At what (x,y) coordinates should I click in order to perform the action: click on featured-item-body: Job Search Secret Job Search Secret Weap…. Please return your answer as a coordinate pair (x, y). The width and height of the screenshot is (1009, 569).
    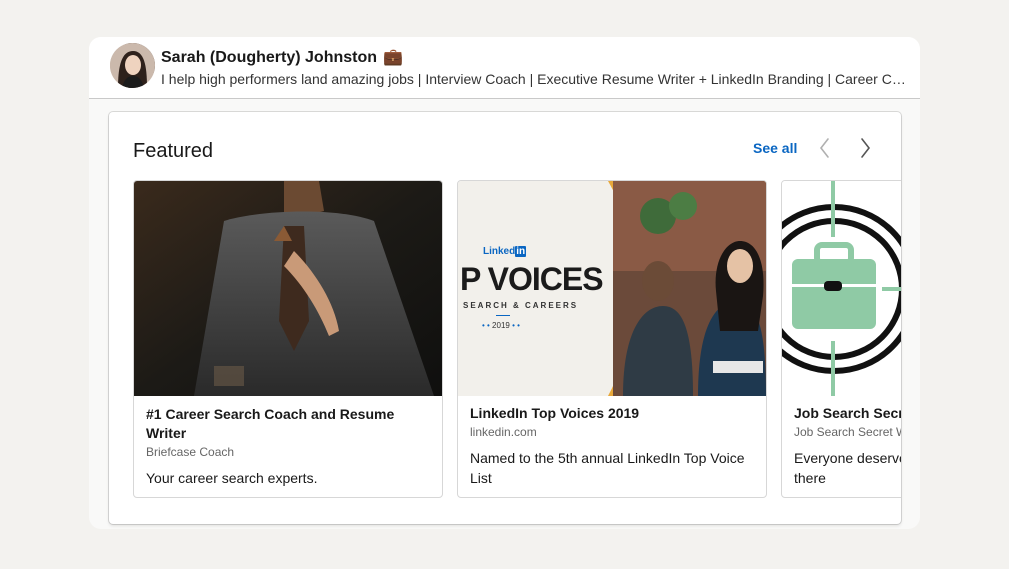
    Looking at the image, I should click on (847, 446).